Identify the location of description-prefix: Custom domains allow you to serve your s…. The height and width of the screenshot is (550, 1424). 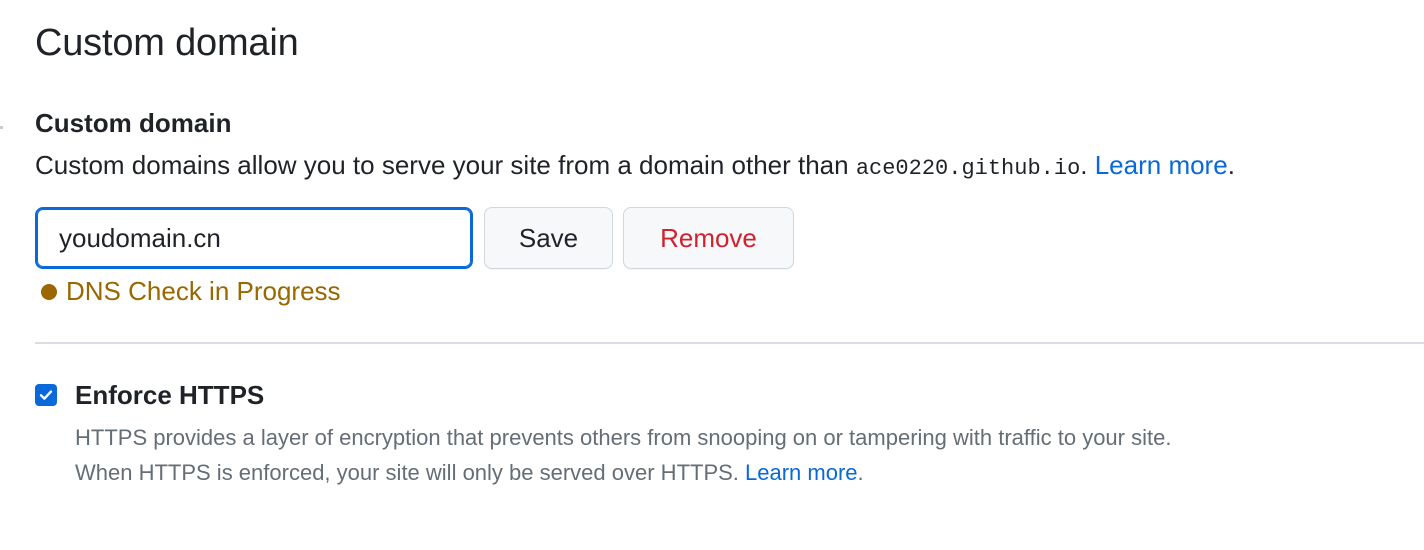
(445, 165).